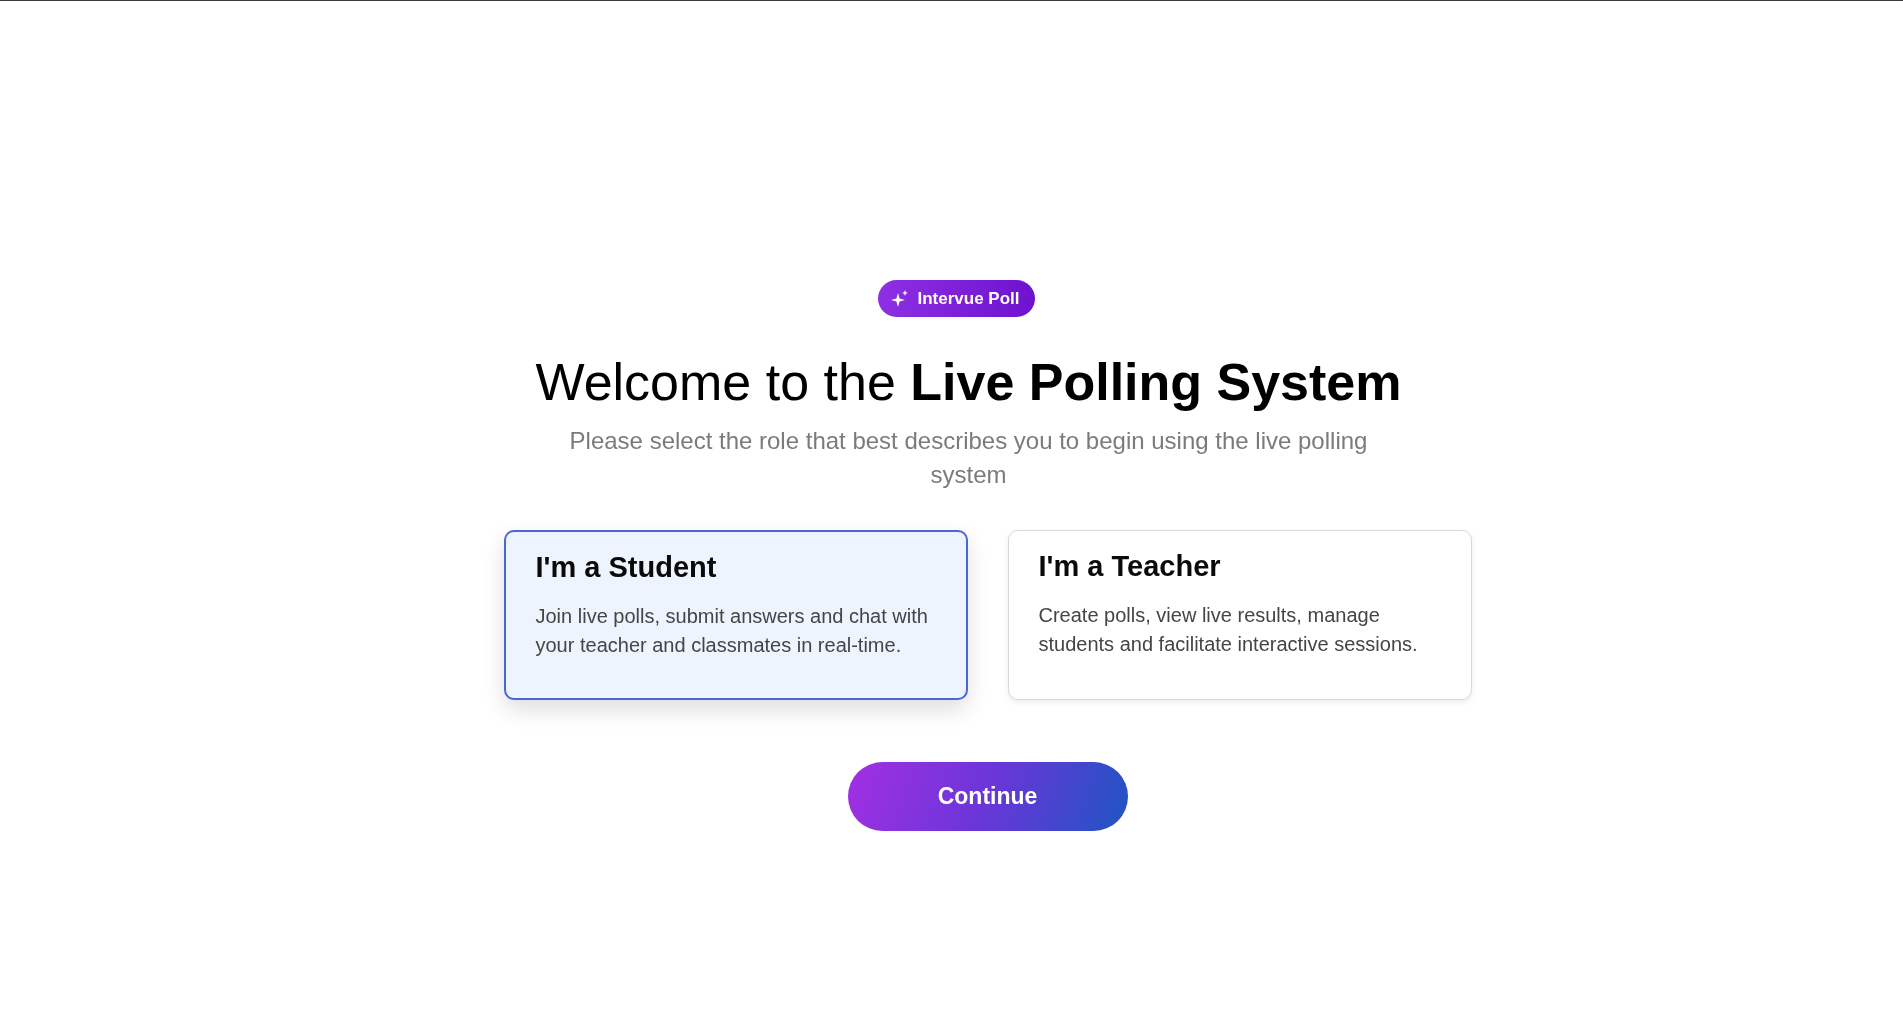 The height and width of the screenshot is (1012, 1903). What do you see at coordinates (987, 796) in the screenshot?
I see `continue-button: Continue` at bounding box center [987, 796].